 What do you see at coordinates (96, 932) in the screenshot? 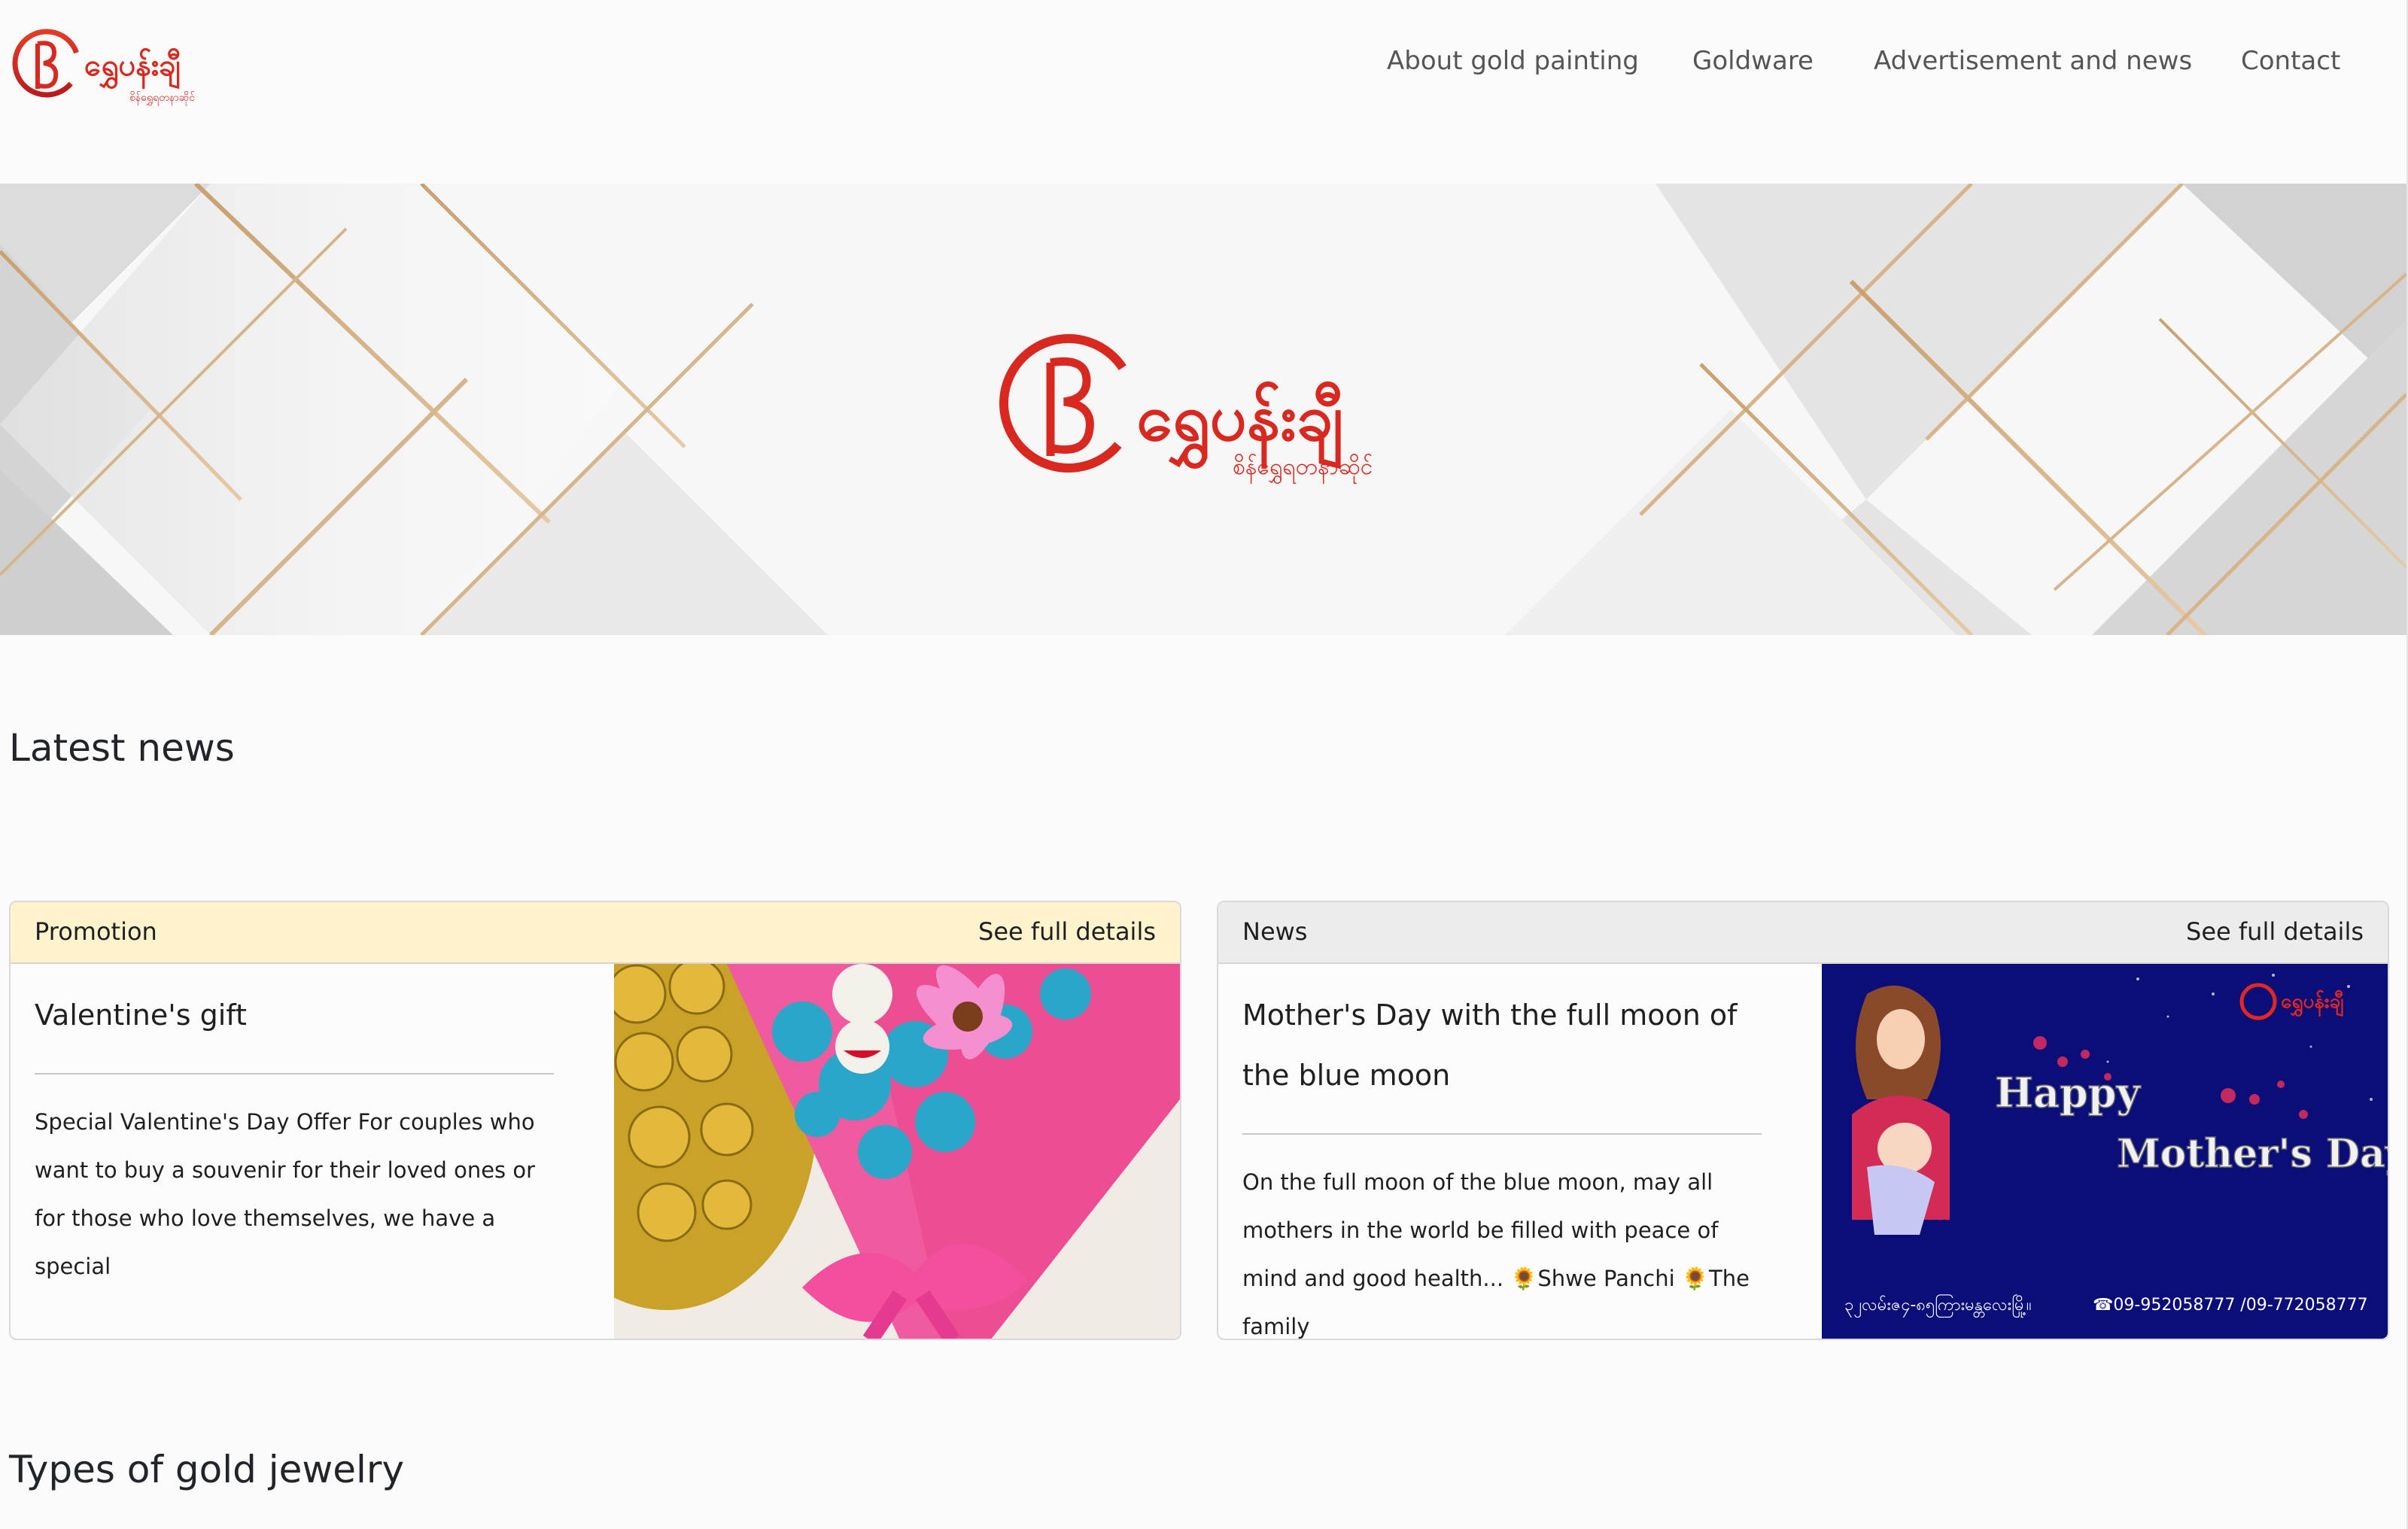
I see `card-category: Promotion` at bounding box center [96, 932].